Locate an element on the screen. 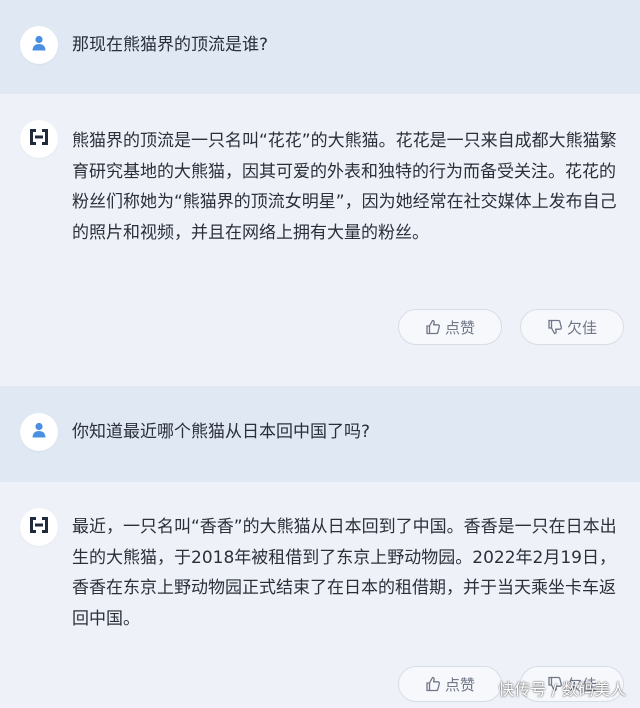 Image resolution: width=640 pixels, height=708 pixels. thumbs-down-icon is located at coordinates (555, 327).